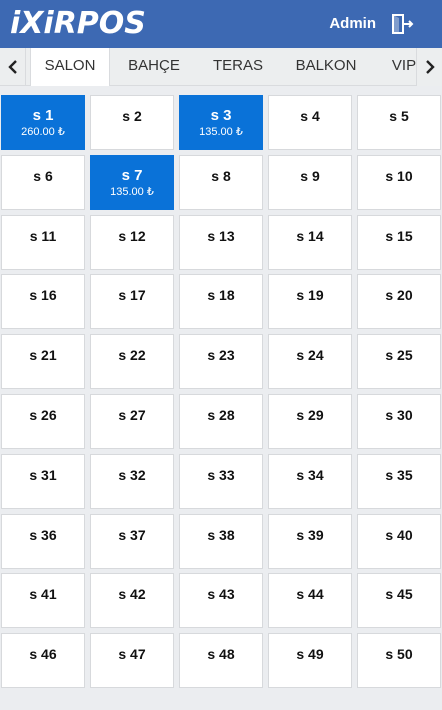 This screenshot has width=442, height=710. I want to click on table-tile: s 18, so click(221, 301).